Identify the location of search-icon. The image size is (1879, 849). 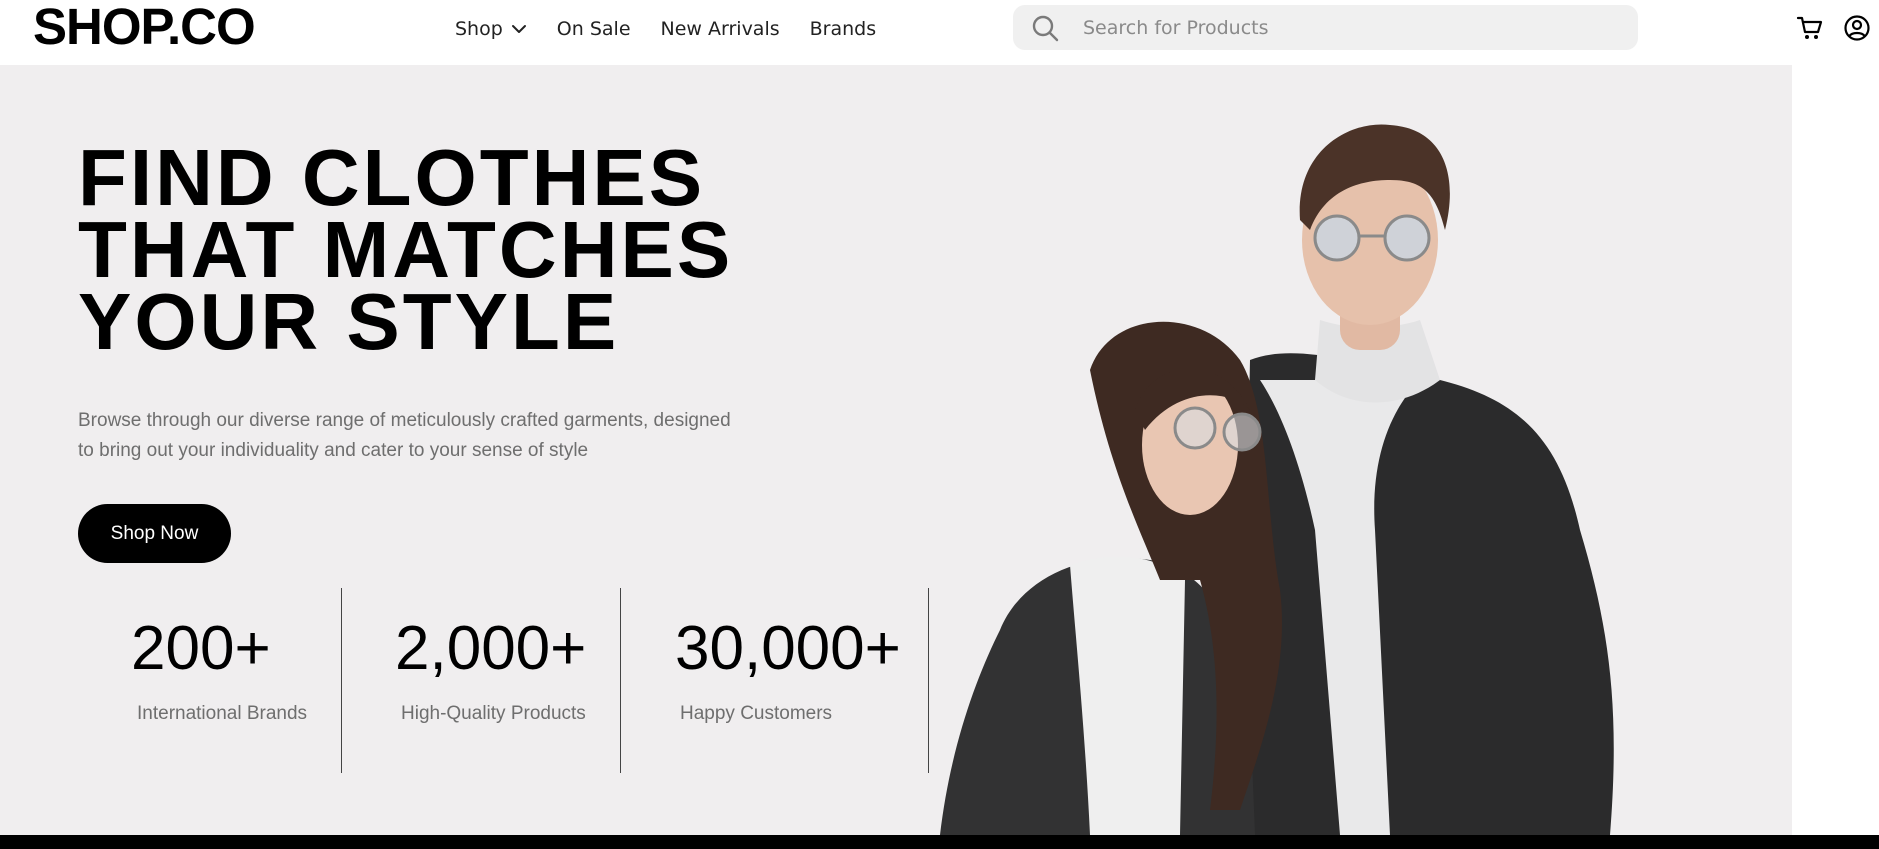
(1045, 28).